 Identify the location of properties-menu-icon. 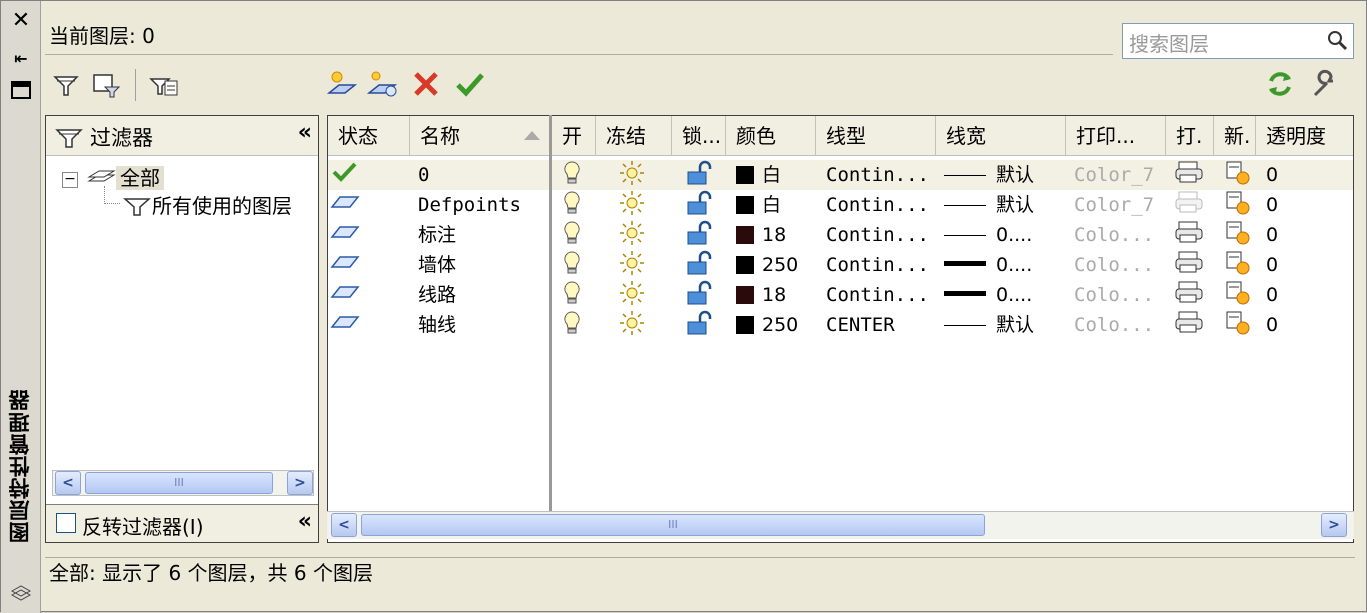
(21, 91).